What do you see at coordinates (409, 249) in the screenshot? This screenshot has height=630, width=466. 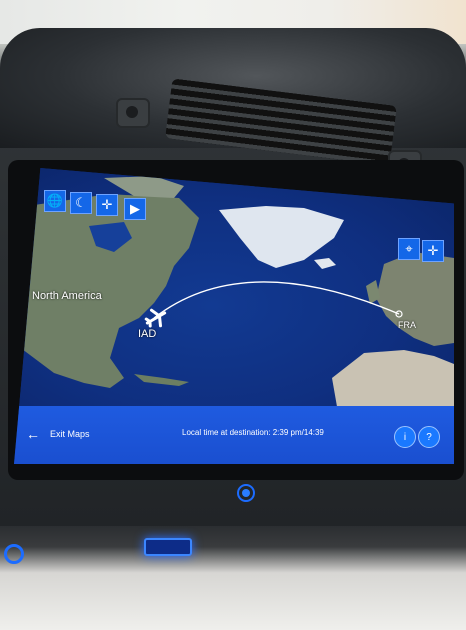 I see `locate-icon: ⌖` at bounding box center [409, 249].